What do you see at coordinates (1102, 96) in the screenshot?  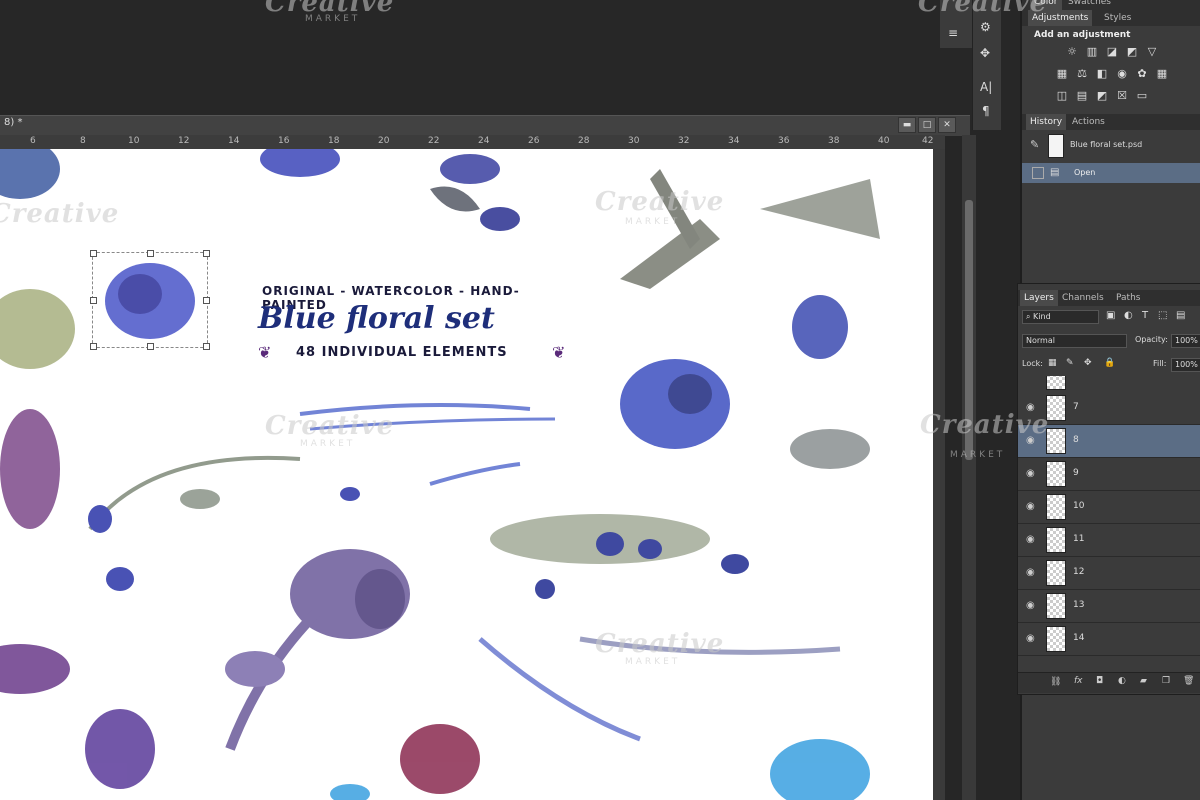 I see `threshold-icon: ◩` at bounding box center [1102, 96].